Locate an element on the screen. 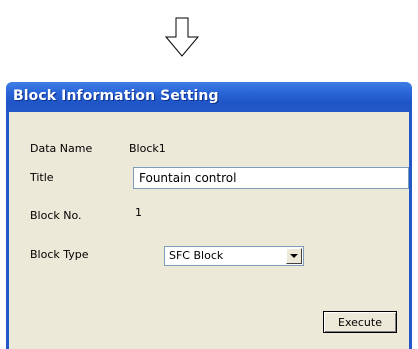  title-label: Title is located at coordinates (42, 177).